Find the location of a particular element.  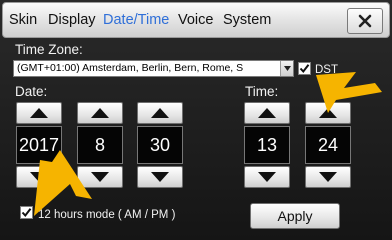

hour-up-button is located at coordinates (267, 113).